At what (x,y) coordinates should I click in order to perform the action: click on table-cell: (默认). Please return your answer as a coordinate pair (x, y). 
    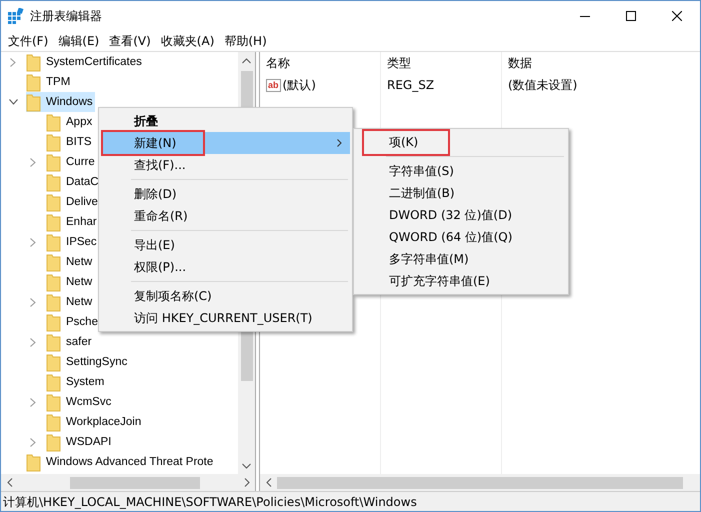
    Looking at the image, I should click on (299, 85).